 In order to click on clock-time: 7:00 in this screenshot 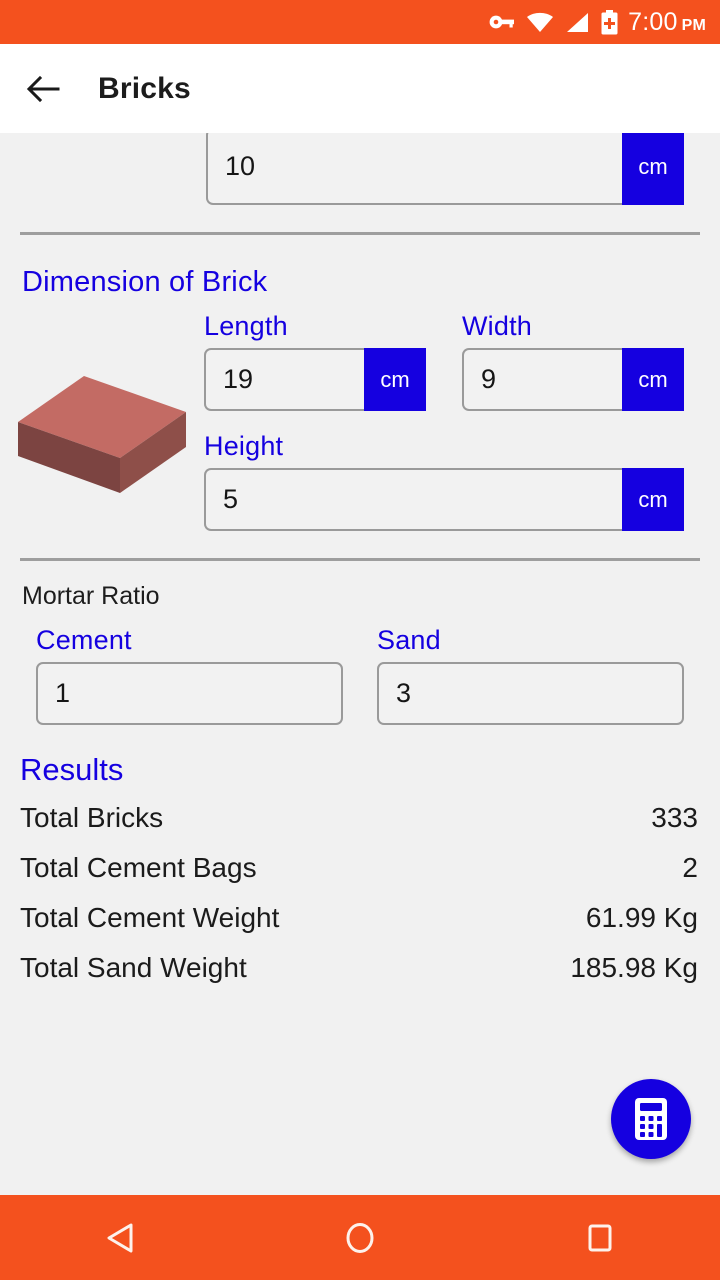, I will do `click(653, 21)`.